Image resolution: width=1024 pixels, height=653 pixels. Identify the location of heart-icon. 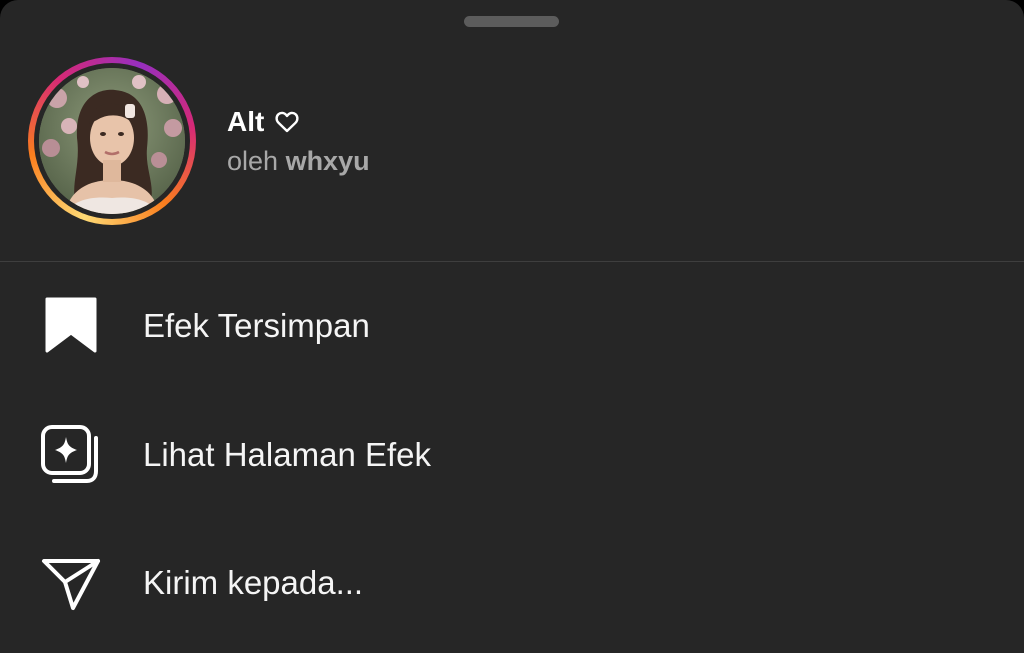
(287, 122).